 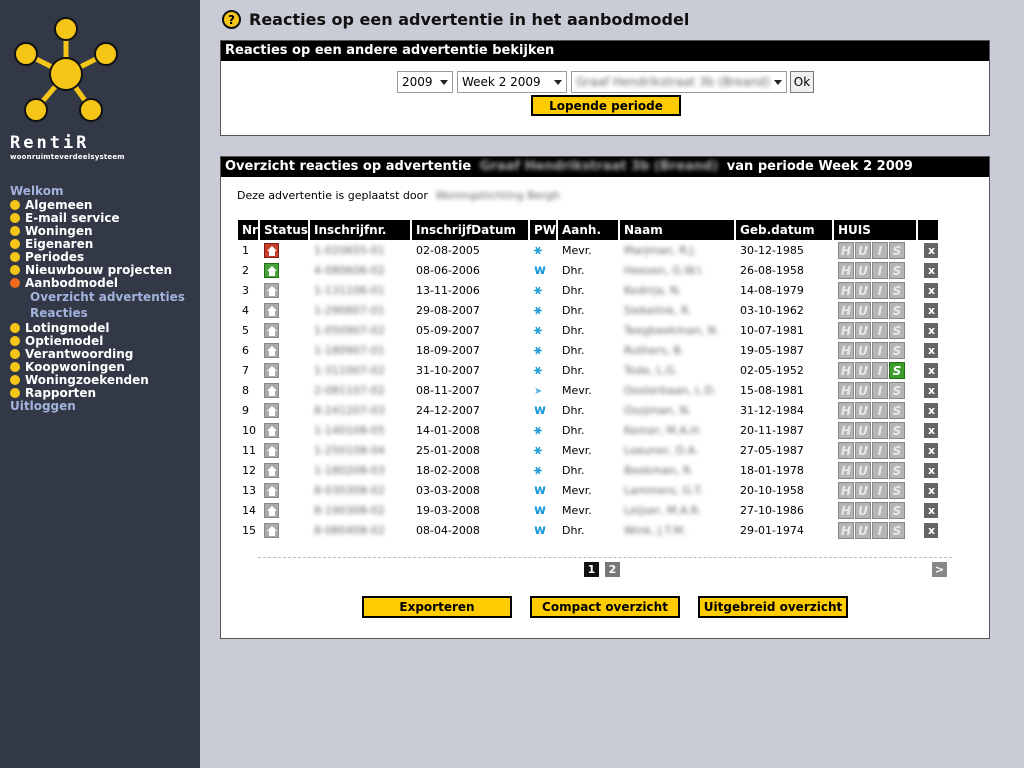 What do you see at coordinates (103, 341) in the screenshot?
I see `sidebar-item-optiemodel: Optiemodel` at bounding box center [103, 341].